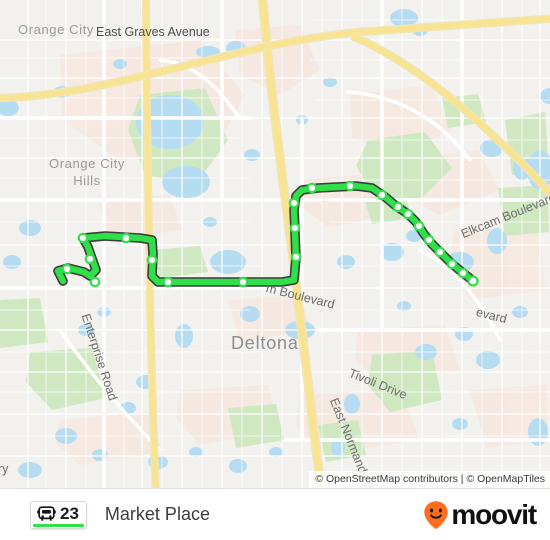 This screenshot has height=540, width=550. Describe the element at coordinates (69, 513) in the screenshot. I see `route-number: 23` at that location.